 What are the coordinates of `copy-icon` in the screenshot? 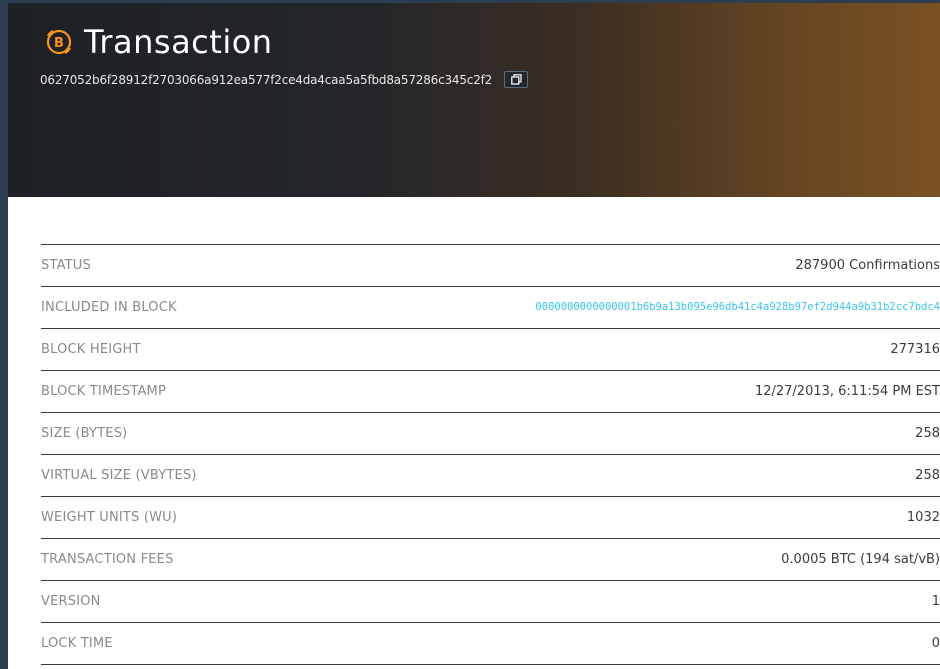 It's located at (516, 79).